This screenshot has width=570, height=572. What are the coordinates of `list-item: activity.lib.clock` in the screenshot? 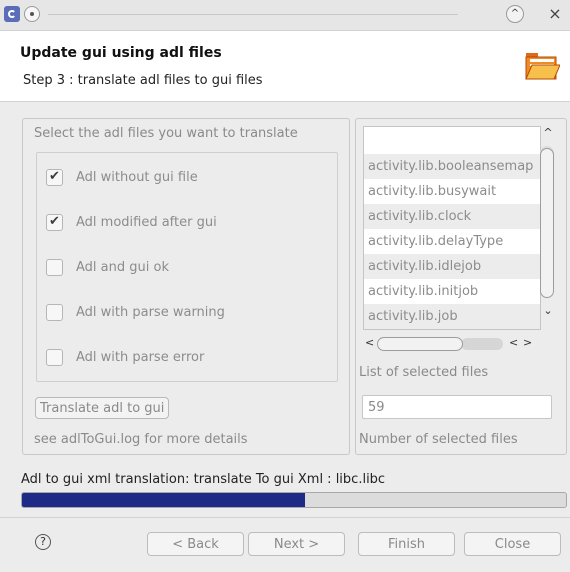 It's located at (452, 216).